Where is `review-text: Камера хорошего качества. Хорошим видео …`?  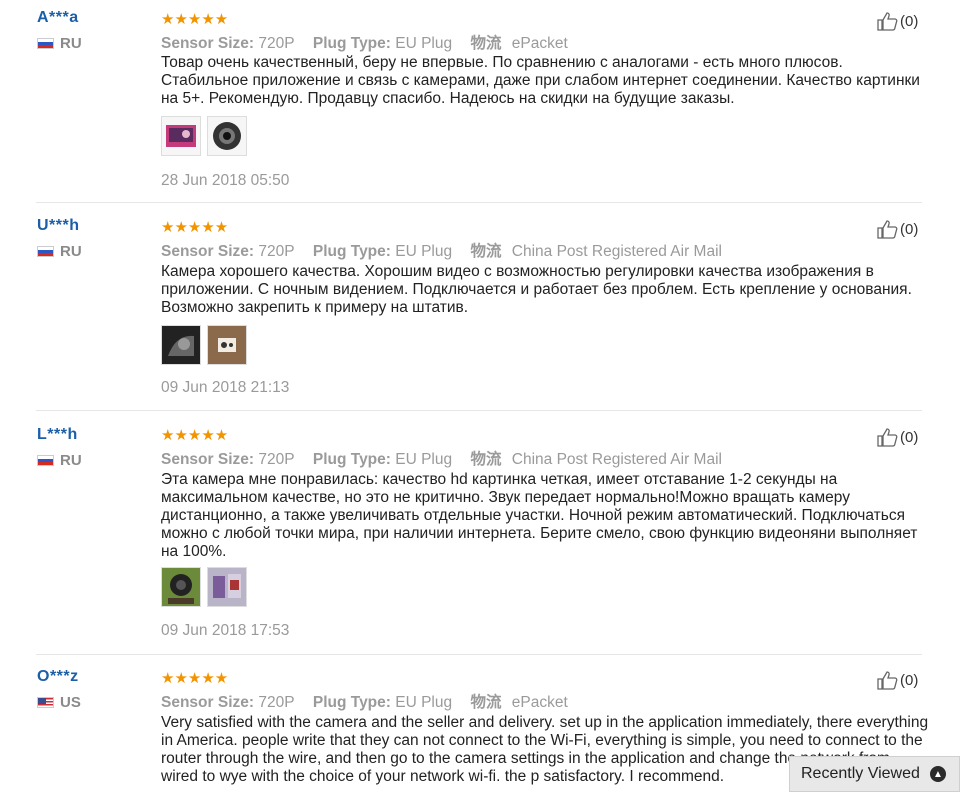
review-text: Камера хорошего качества. Хорошим видео … is located at coordinates (536, 289).